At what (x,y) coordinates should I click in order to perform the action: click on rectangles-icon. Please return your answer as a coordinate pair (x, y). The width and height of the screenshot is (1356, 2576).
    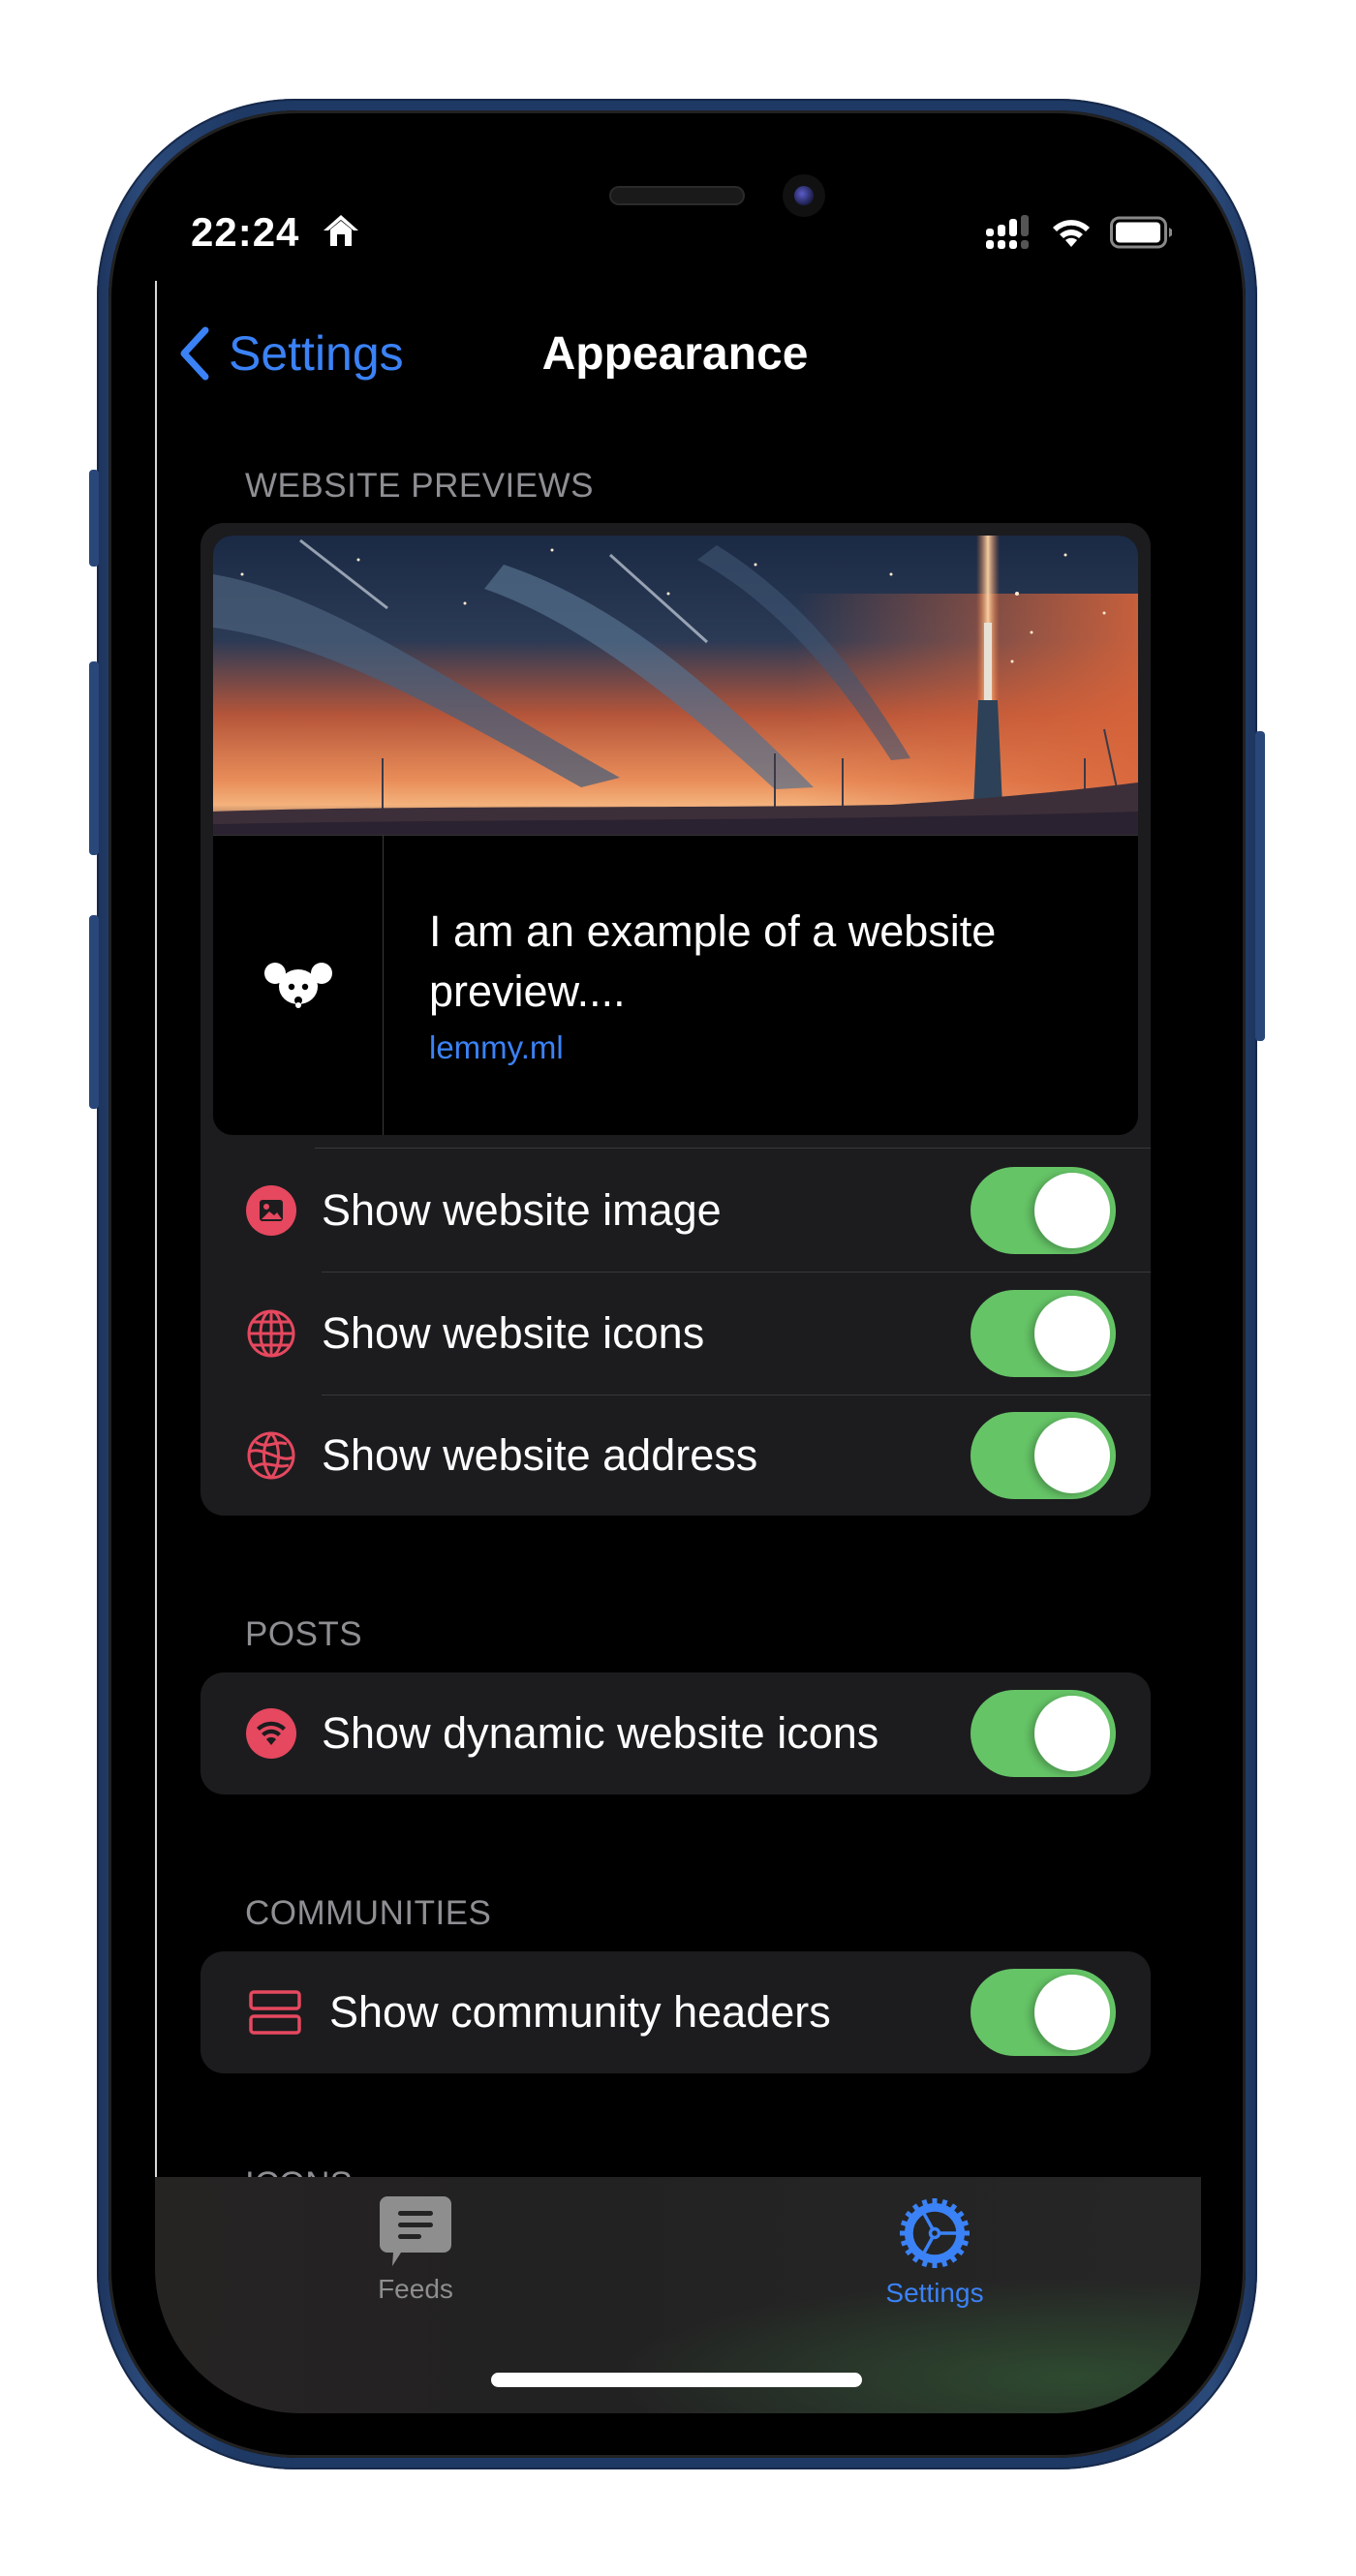
    Looking at the image, I should click on (275, 2012).